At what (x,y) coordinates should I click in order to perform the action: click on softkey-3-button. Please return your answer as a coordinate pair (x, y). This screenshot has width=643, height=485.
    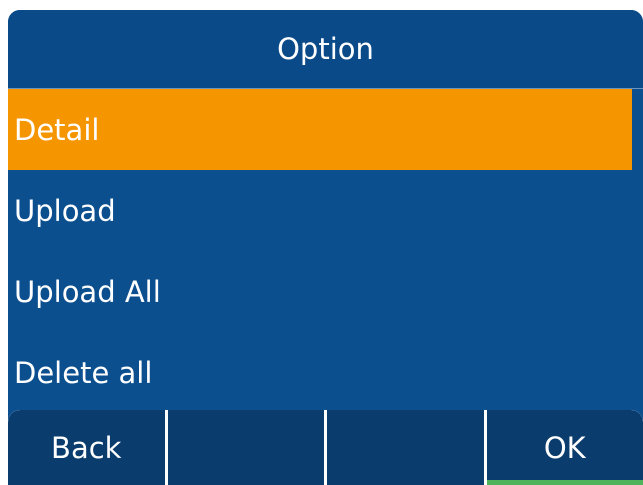
    Looking at the image, I should click on (404, 447).